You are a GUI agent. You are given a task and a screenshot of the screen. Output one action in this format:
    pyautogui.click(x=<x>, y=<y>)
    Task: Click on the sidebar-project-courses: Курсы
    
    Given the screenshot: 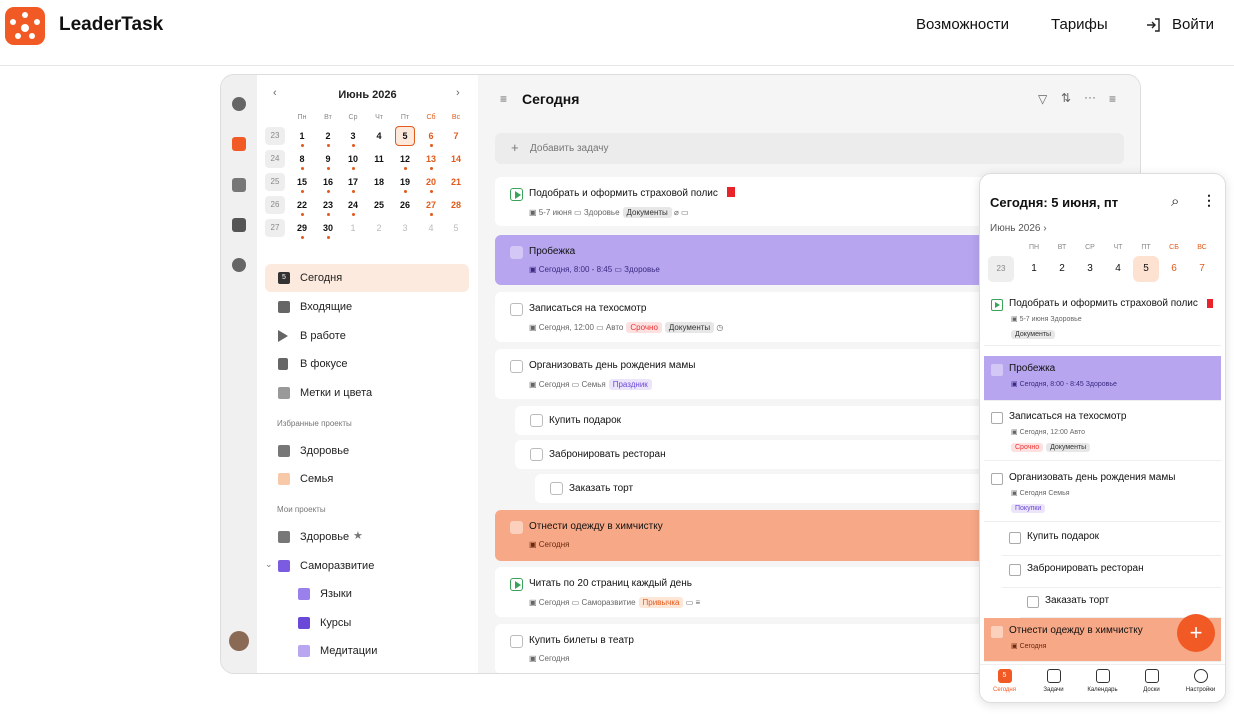 What is the action you would take?
    pyautogui.click(x=377, y=623)
    